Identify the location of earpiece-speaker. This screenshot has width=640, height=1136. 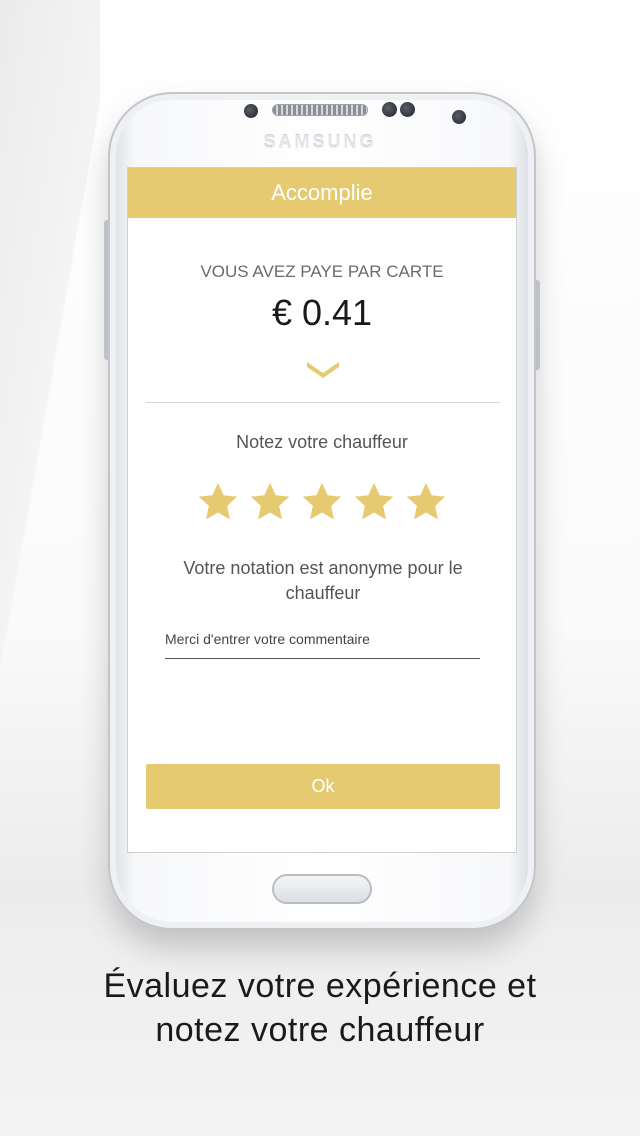
(320, 110).